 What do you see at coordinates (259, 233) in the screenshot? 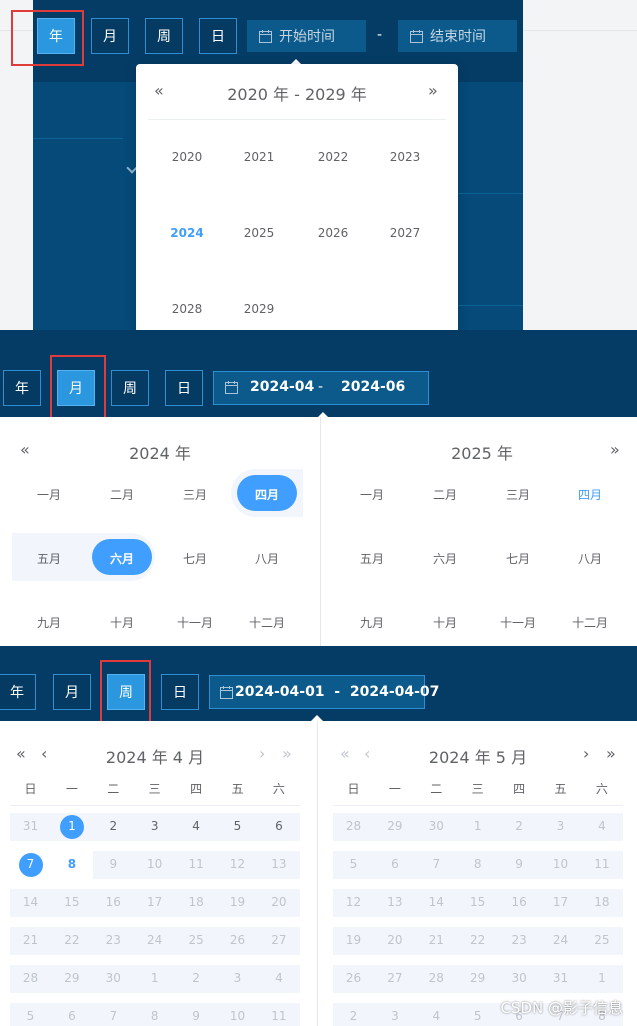
I see `year-cell: 2025` at bounding box center [259, 233].